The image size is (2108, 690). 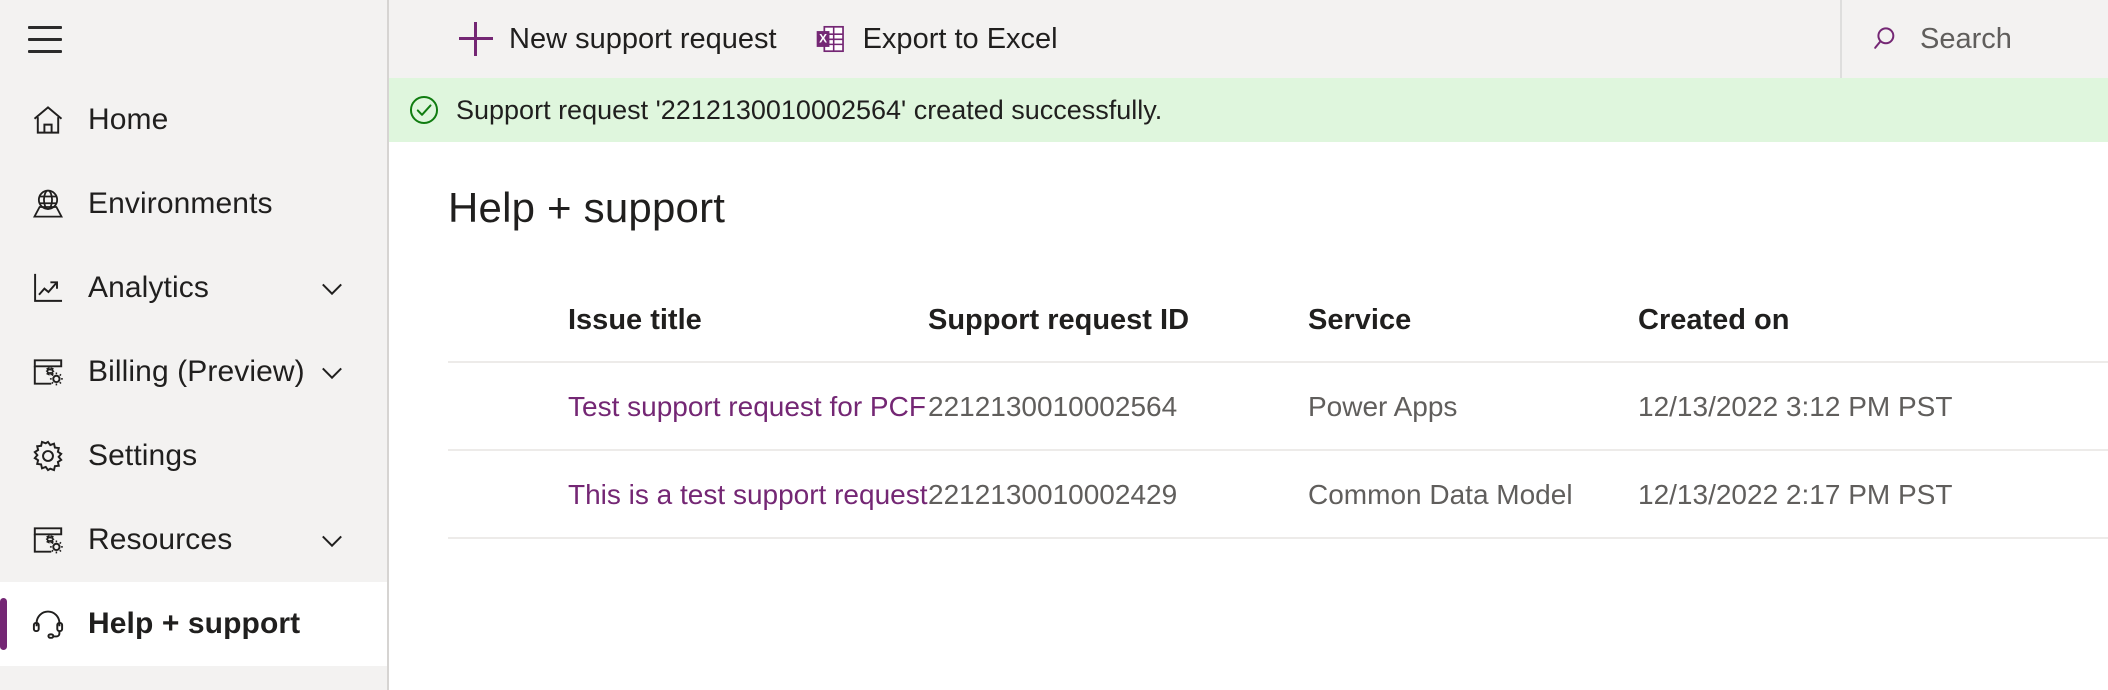 I want to click on new-support-request-button: New support request, so click(x=618, y=39).